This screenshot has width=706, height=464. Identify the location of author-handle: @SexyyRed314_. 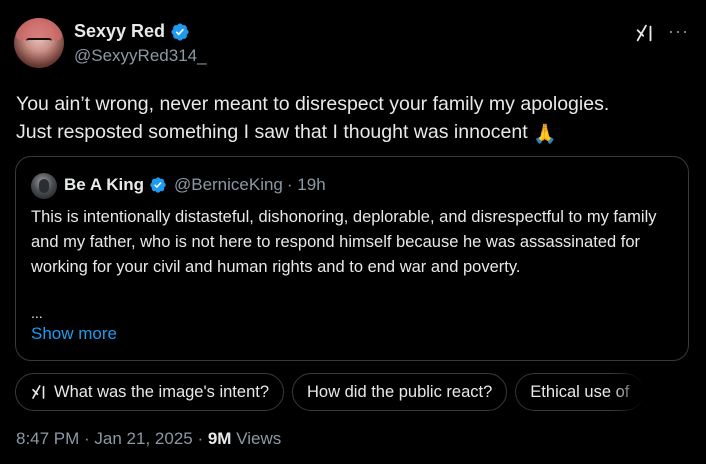
(140, 56).